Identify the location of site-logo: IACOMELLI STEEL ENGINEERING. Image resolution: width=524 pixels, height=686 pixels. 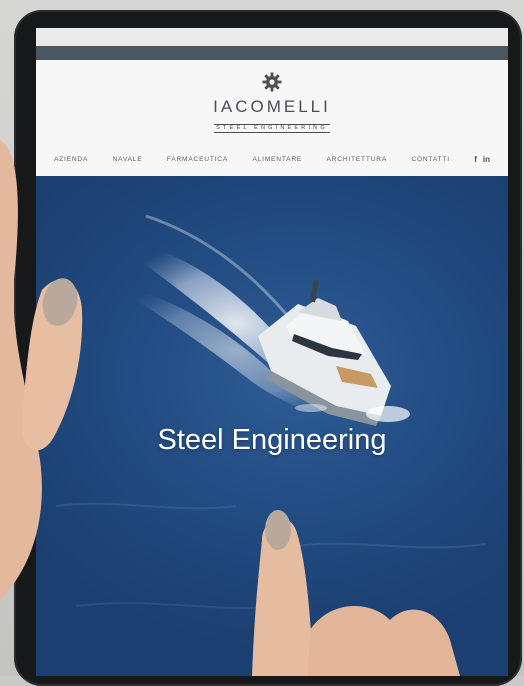
(272, 103).